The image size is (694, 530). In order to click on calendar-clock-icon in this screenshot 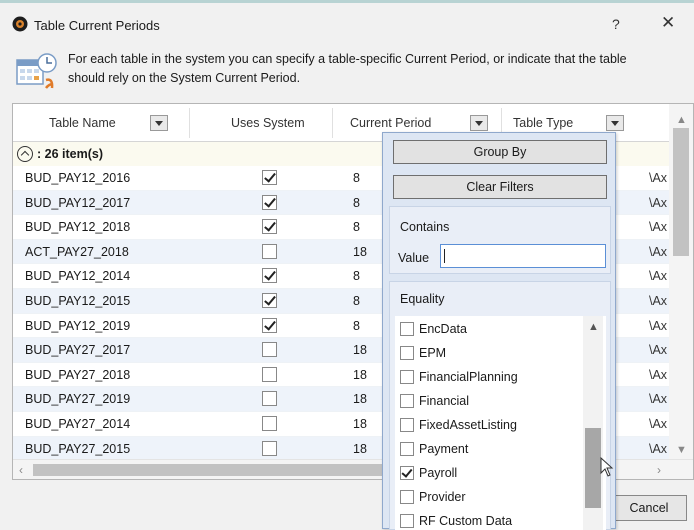, I will do `click(36, 71)`.